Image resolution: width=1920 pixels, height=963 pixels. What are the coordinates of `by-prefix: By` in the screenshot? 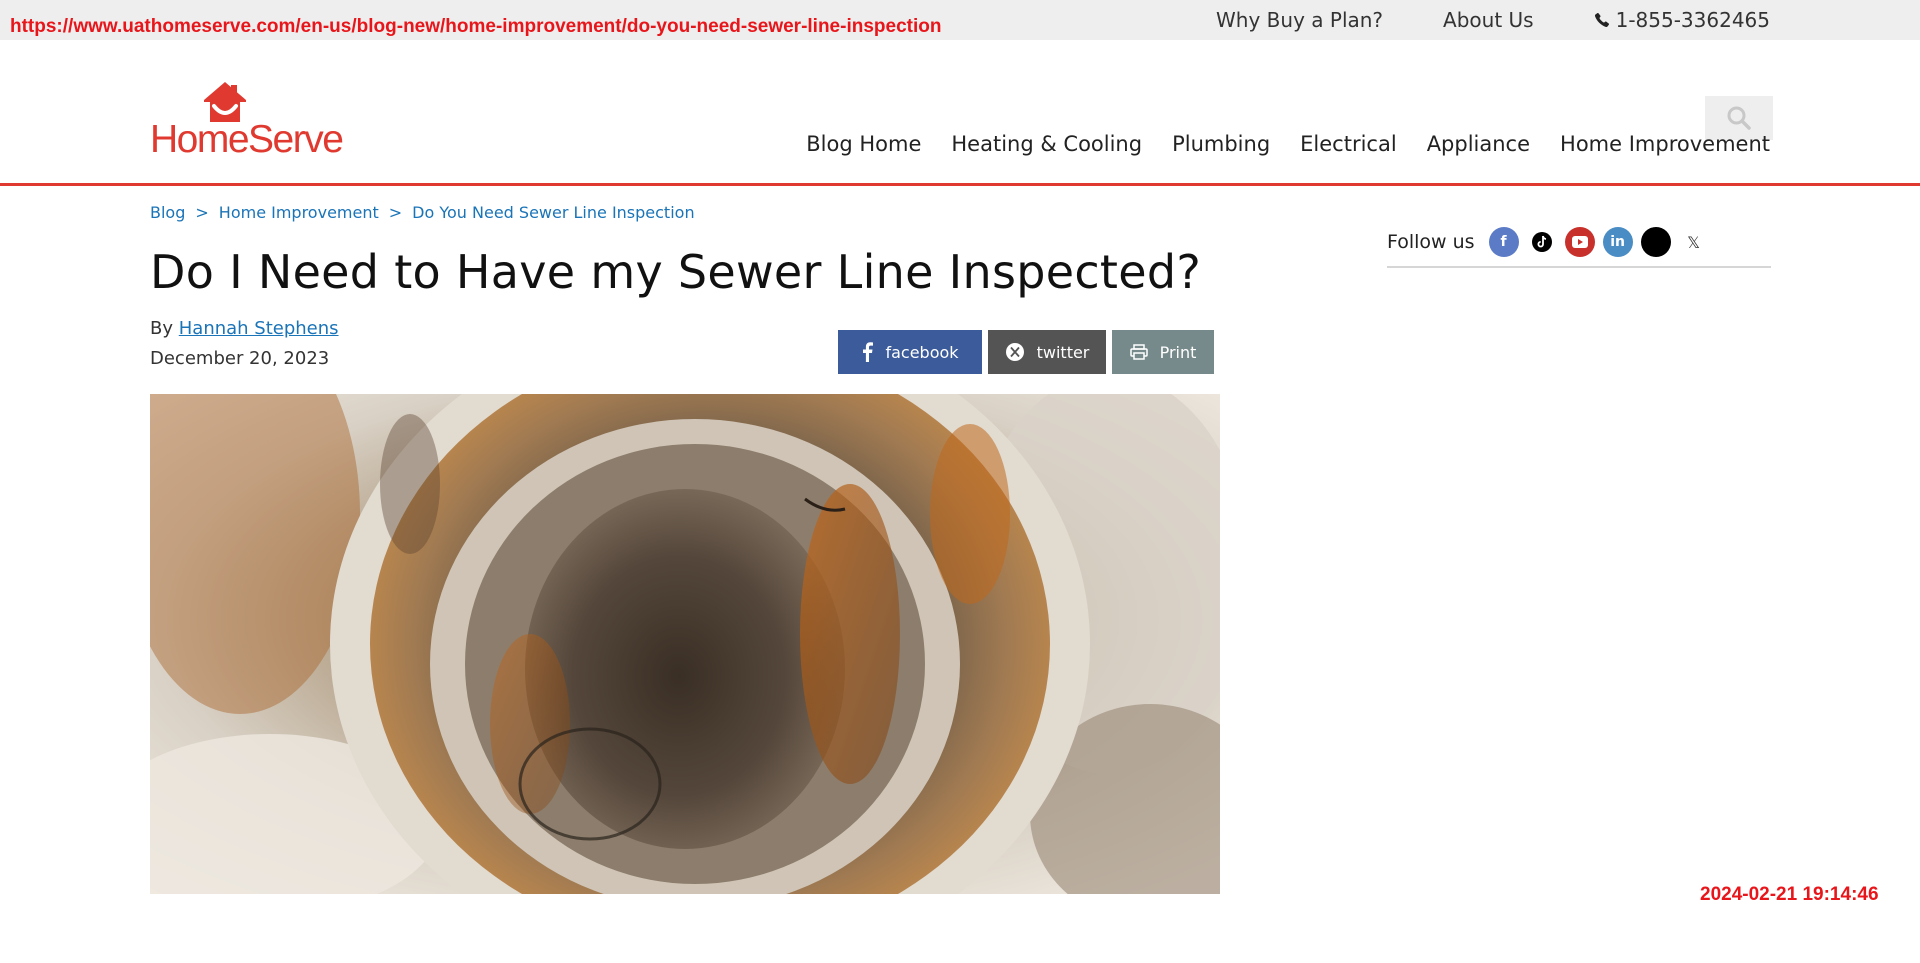 It's located at (162, 328).